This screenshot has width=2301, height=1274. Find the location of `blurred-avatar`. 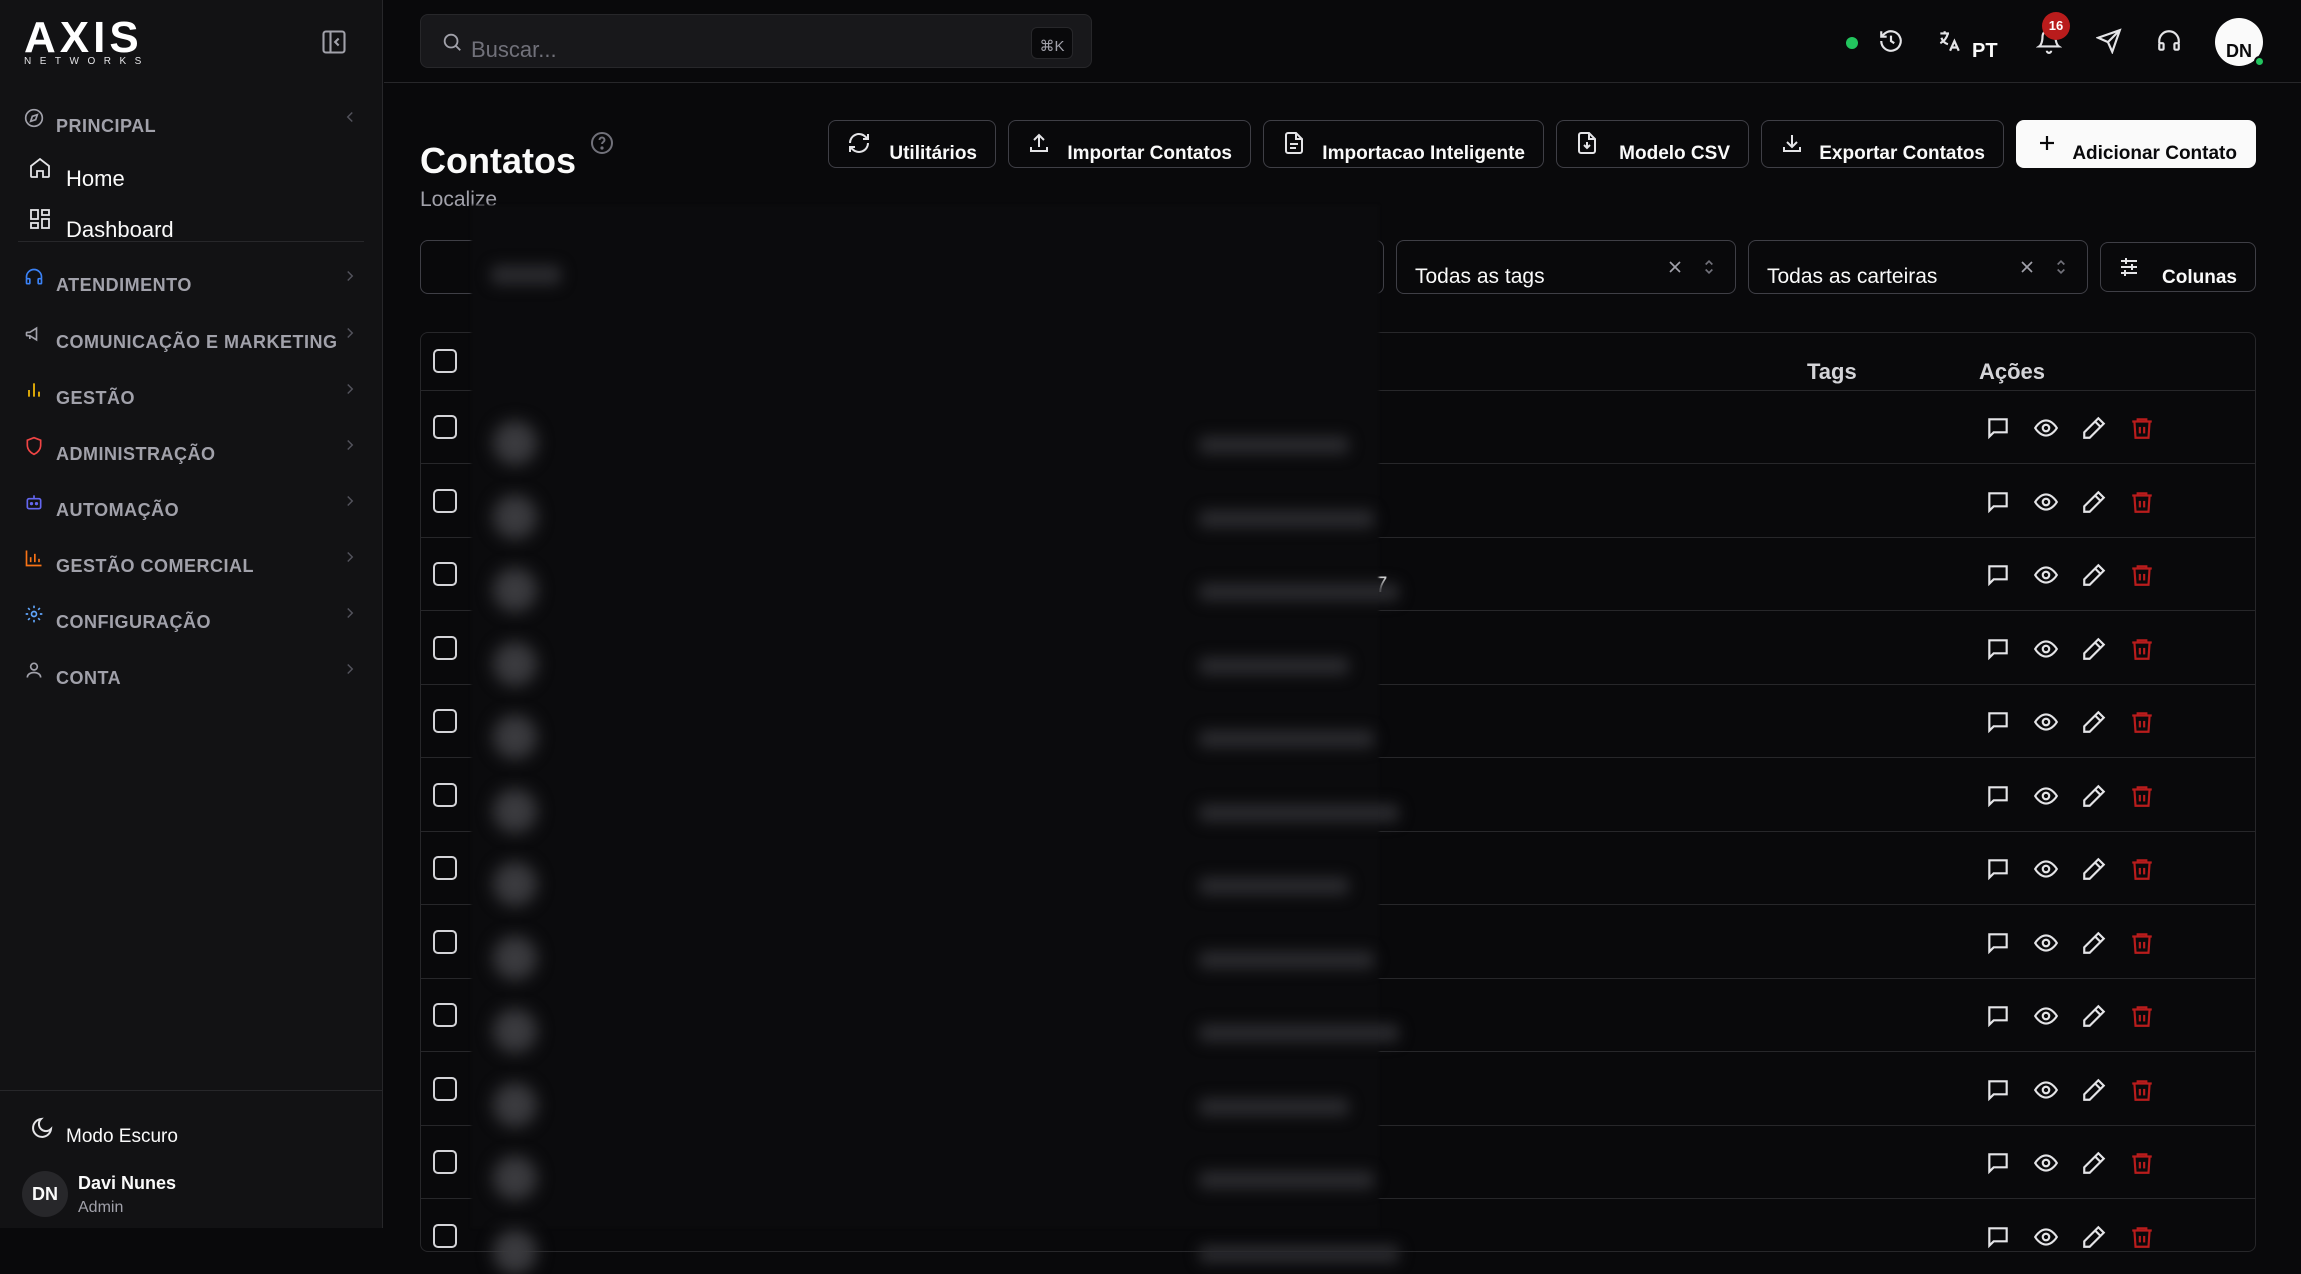

blurred-avatar is located at coordinates (515, 590).